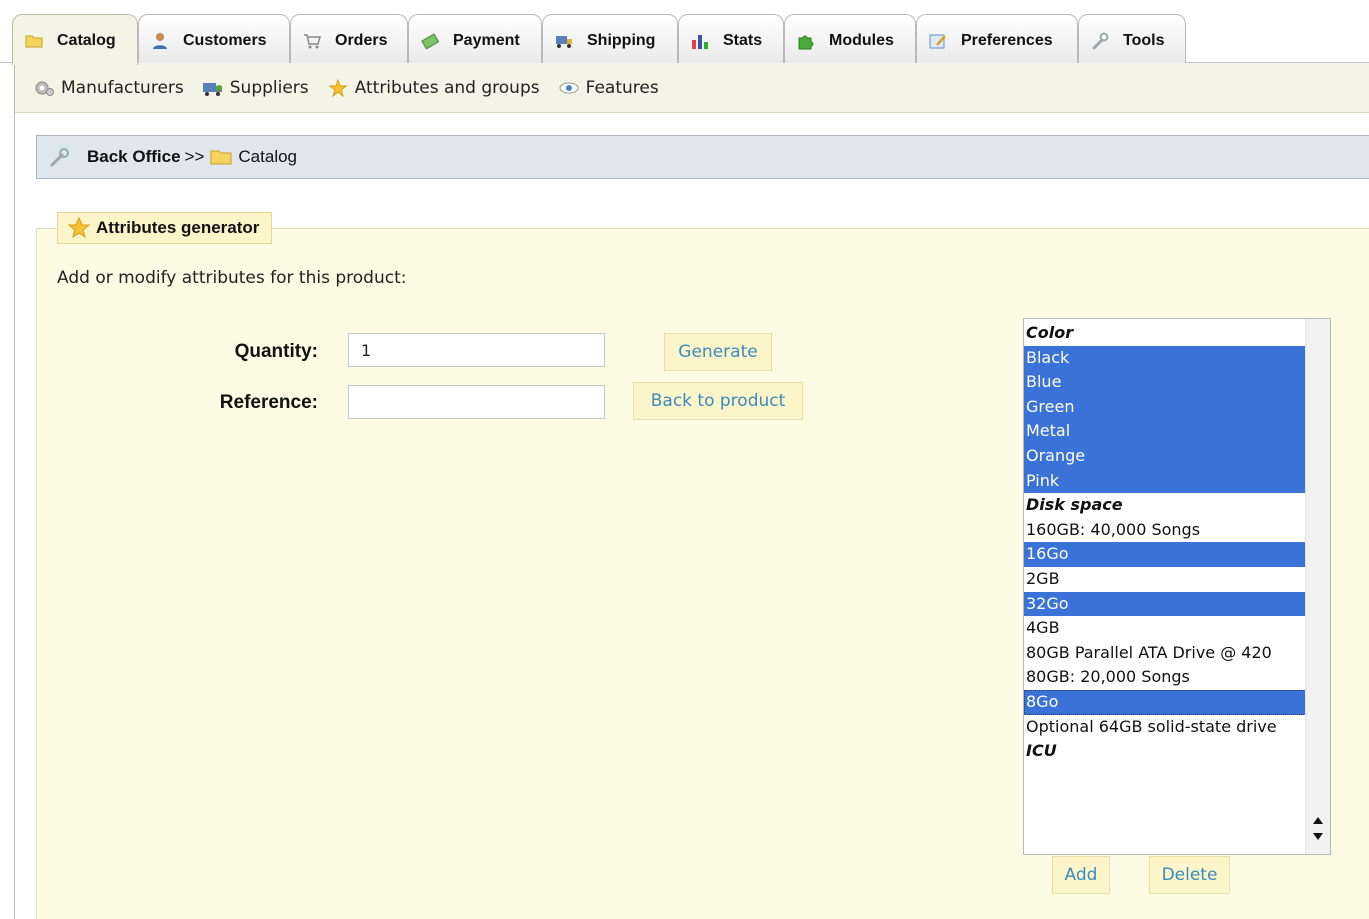 The width and height of the screenshot is (1369, 919). Describe the element at coordinates (269, 87) in the screenshot. I see `subnav-label: Suppliers` at that location.